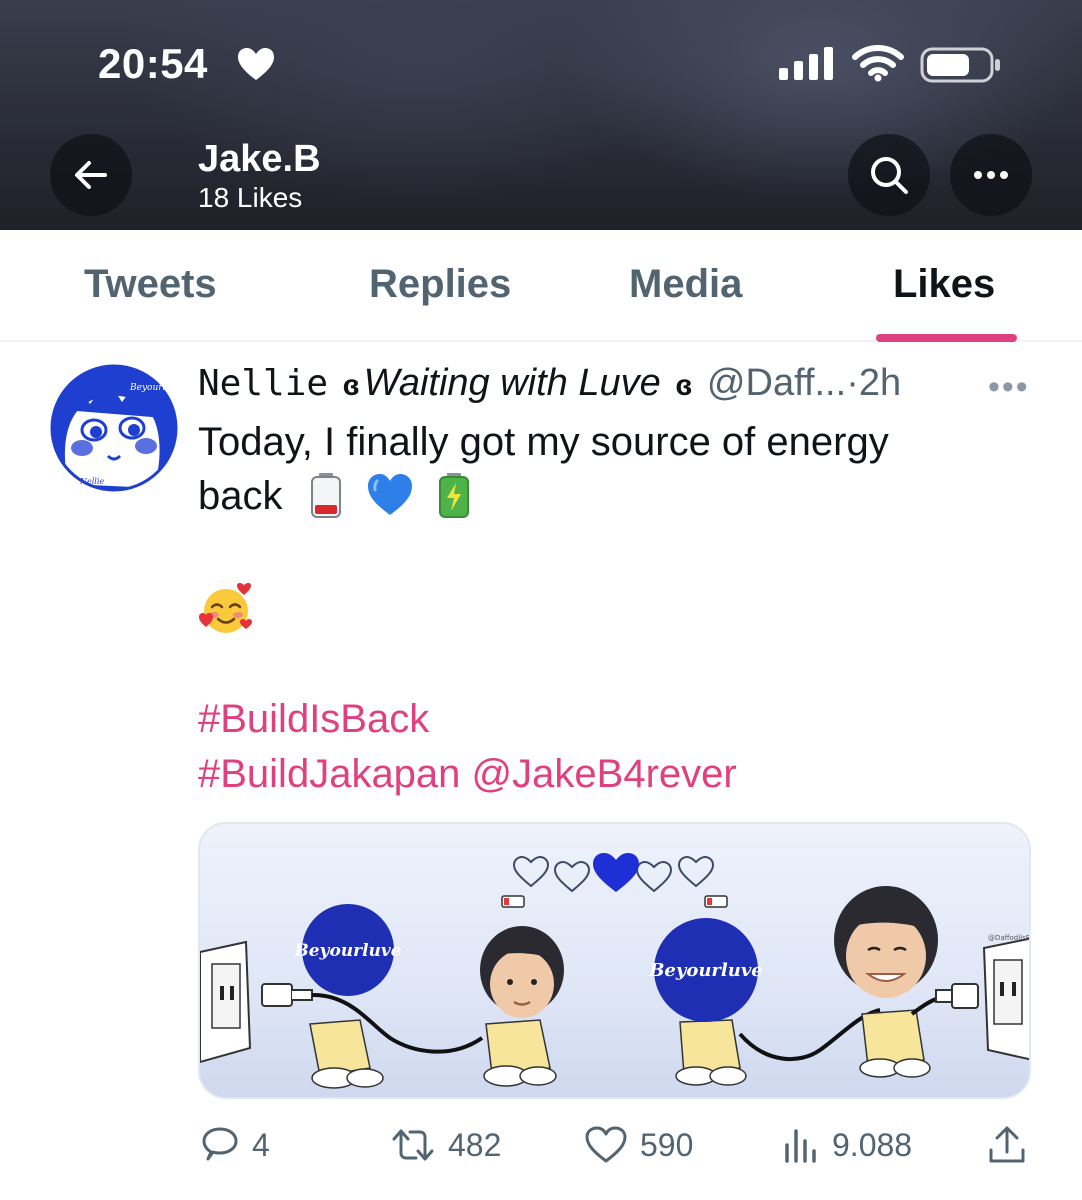  Describe the element at coordinates (806, 63) in the screenshot. I see `cellular-signal-icon` at that location.